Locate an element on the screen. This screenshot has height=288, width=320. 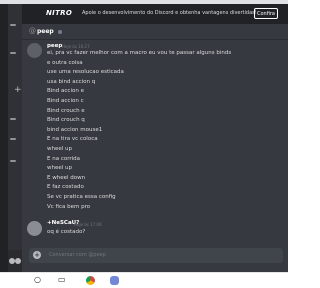
message-line: Vc fica bem pro is located at coordinates (69, 206).